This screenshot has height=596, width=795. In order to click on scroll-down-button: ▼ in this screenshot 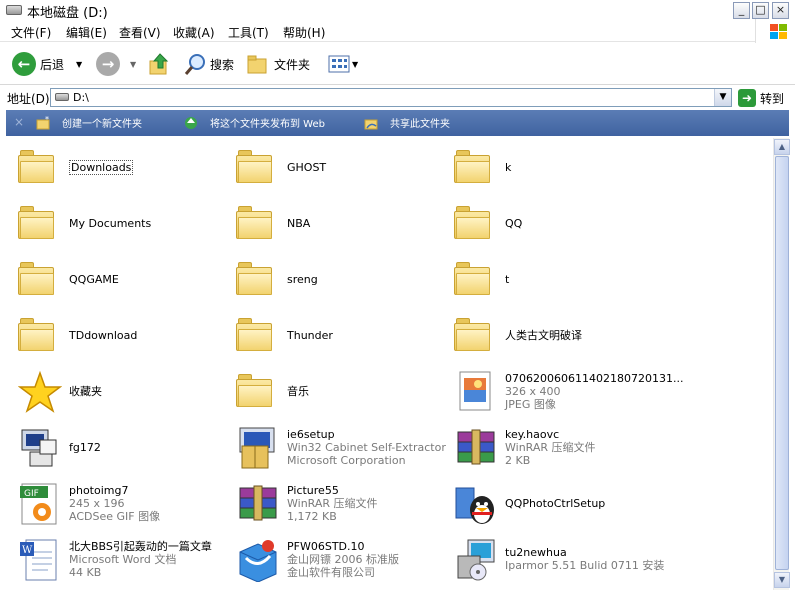, I will do `click(782, 580)`.